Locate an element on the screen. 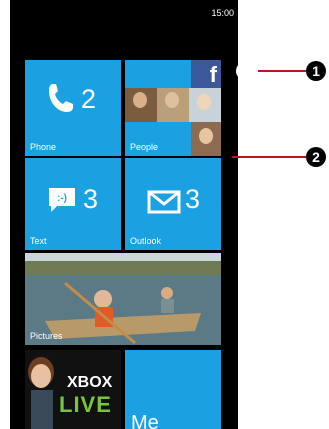  outlook-tile: 3 Outlook is located at coordinates (173, 204).